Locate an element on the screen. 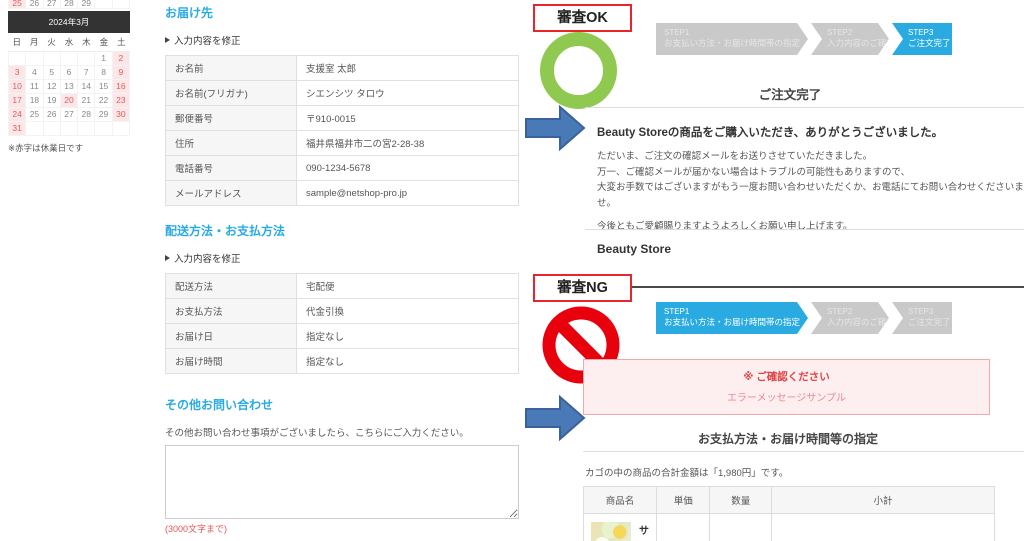  calendar-day: 14 is located at coordinates (87, 87).